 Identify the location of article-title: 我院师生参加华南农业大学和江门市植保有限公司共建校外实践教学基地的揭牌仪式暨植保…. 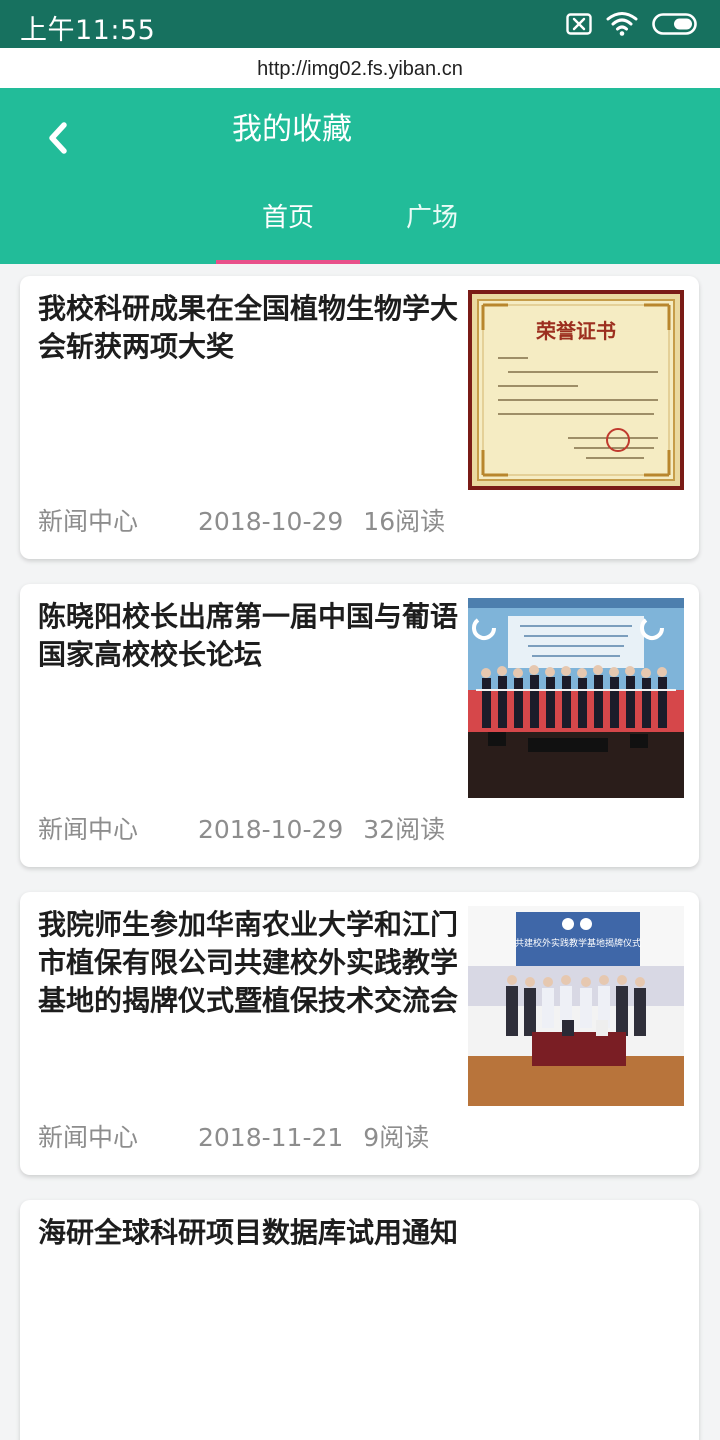
(248, 962).